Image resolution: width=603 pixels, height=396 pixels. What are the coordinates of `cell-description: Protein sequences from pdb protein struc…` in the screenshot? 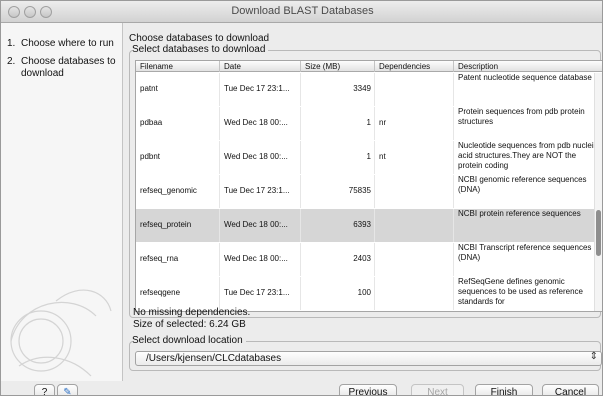 It's located at (521, 116).